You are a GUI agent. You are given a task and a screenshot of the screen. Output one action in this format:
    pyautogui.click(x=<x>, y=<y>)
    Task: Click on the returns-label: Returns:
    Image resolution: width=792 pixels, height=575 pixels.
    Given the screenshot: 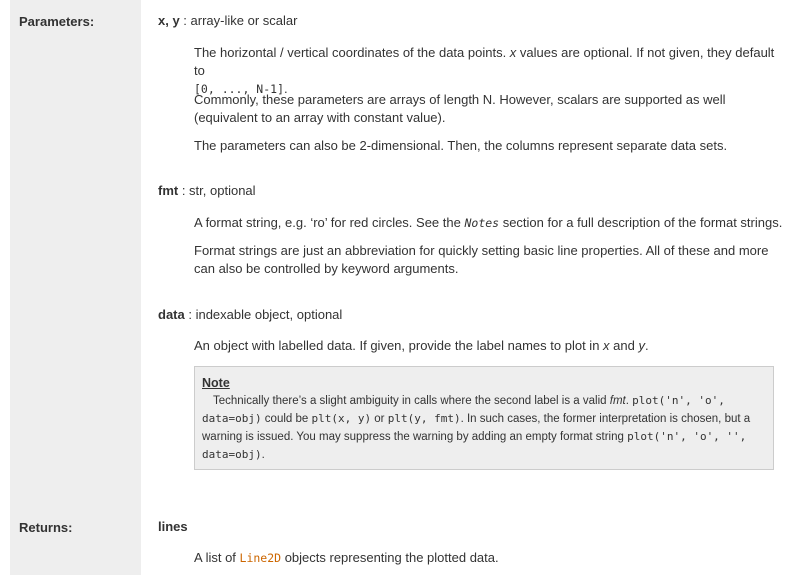 What is the action you would take?
    pyautogui.click(x=75, y=543)
    